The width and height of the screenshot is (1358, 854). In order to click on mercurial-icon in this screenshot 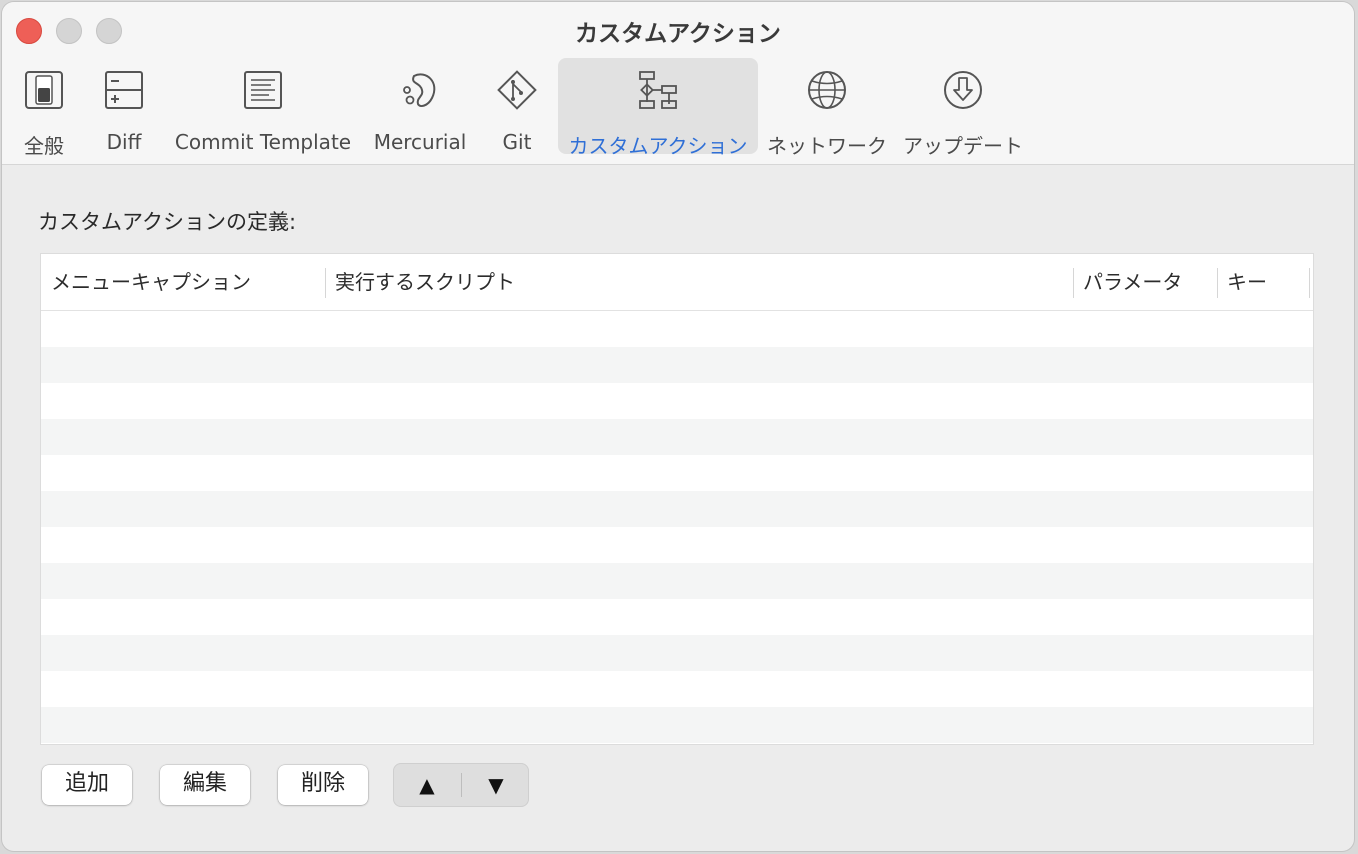, I will do `click(419, 90)`.